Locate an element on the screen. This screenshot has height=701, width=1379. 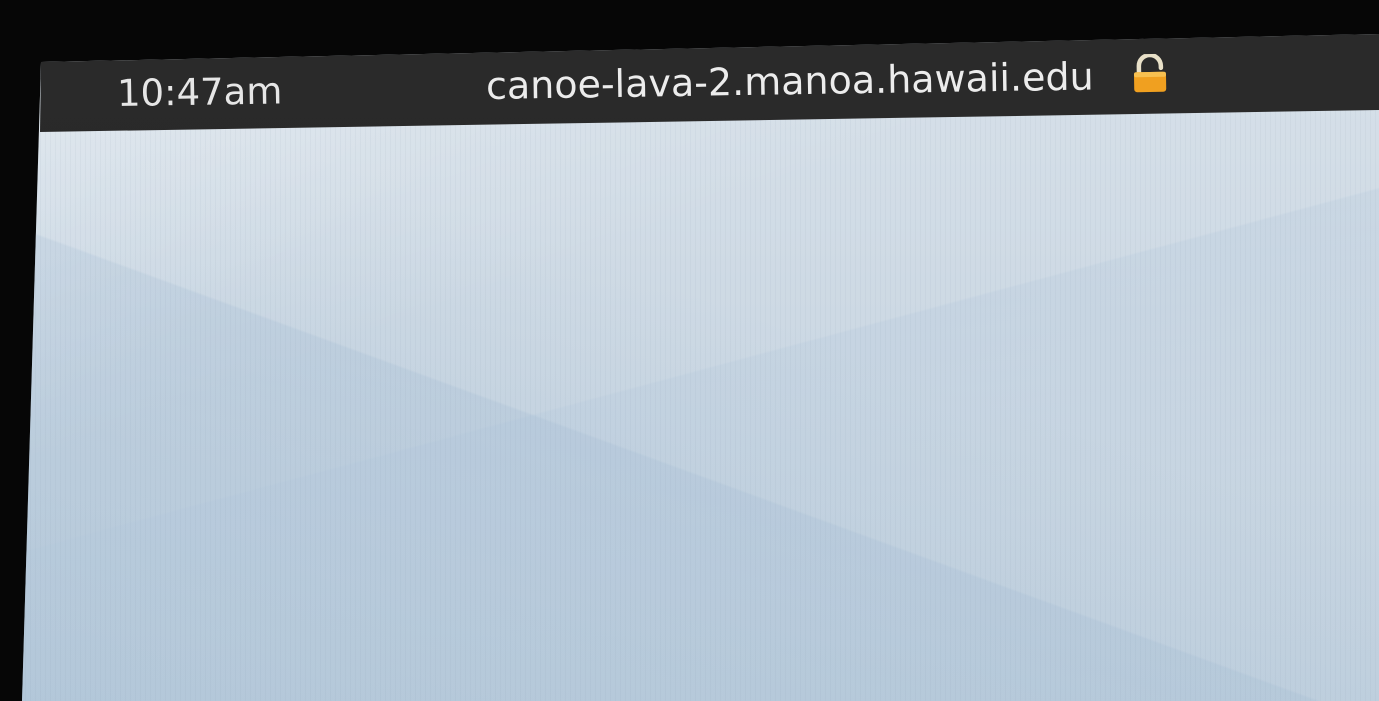
lock-icon is located at coordinates (1150, 74).